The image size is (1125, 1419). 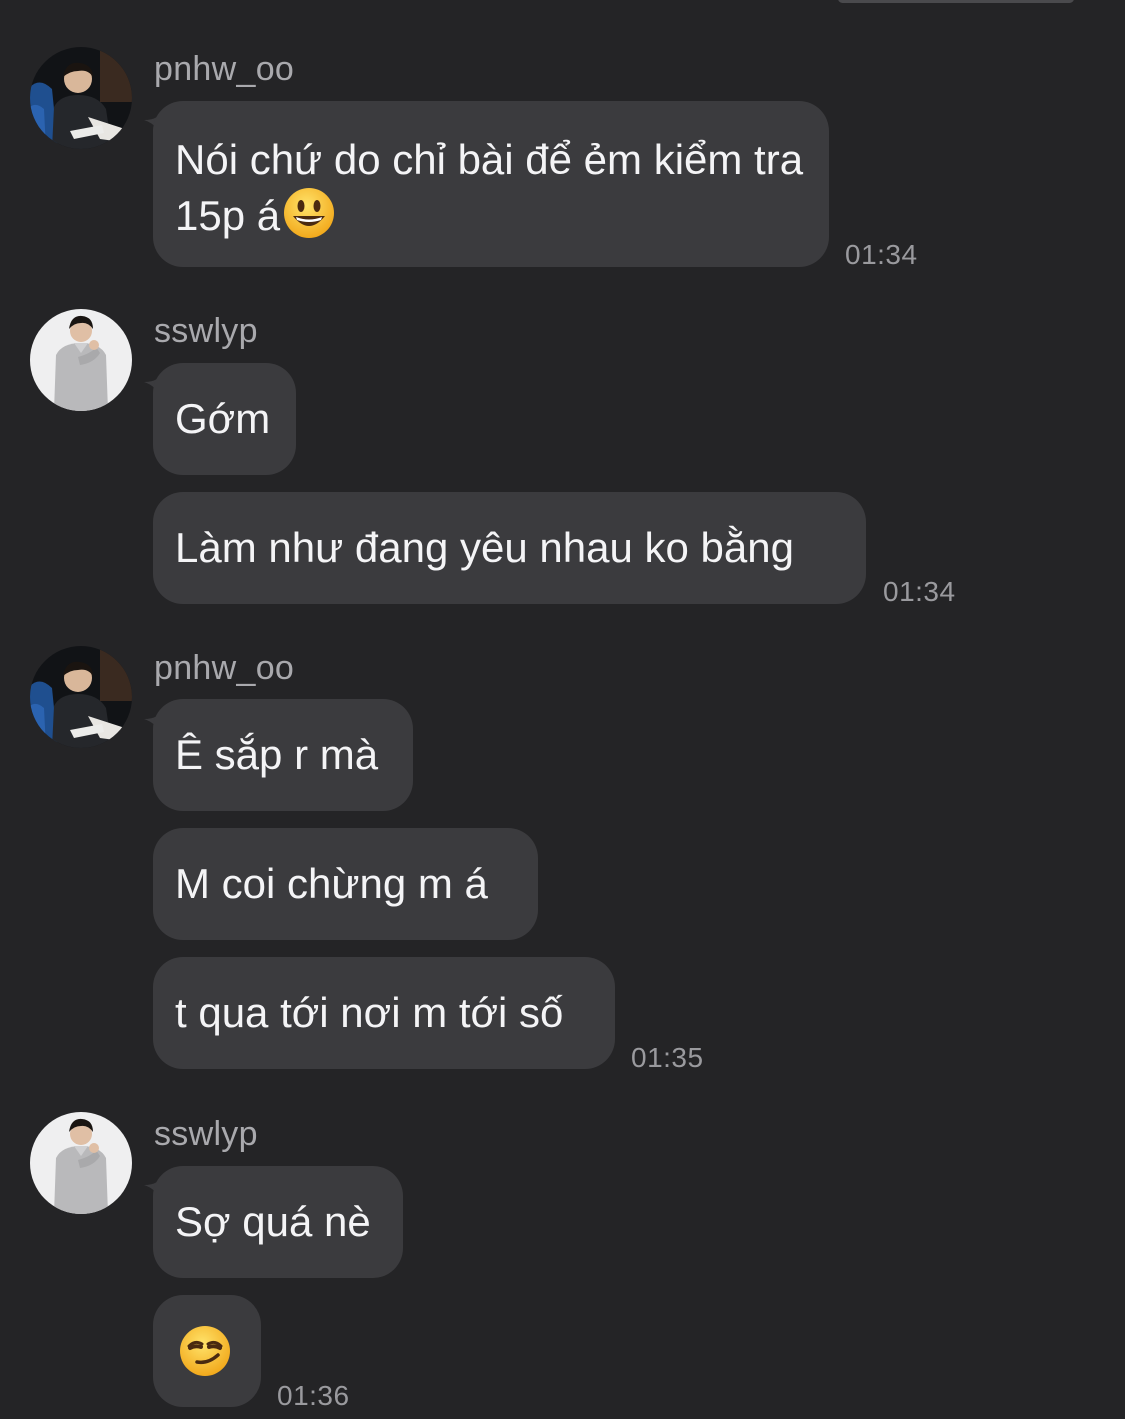 I want to click on grinning-face-emoji-icon, so click(x=309, y=213).